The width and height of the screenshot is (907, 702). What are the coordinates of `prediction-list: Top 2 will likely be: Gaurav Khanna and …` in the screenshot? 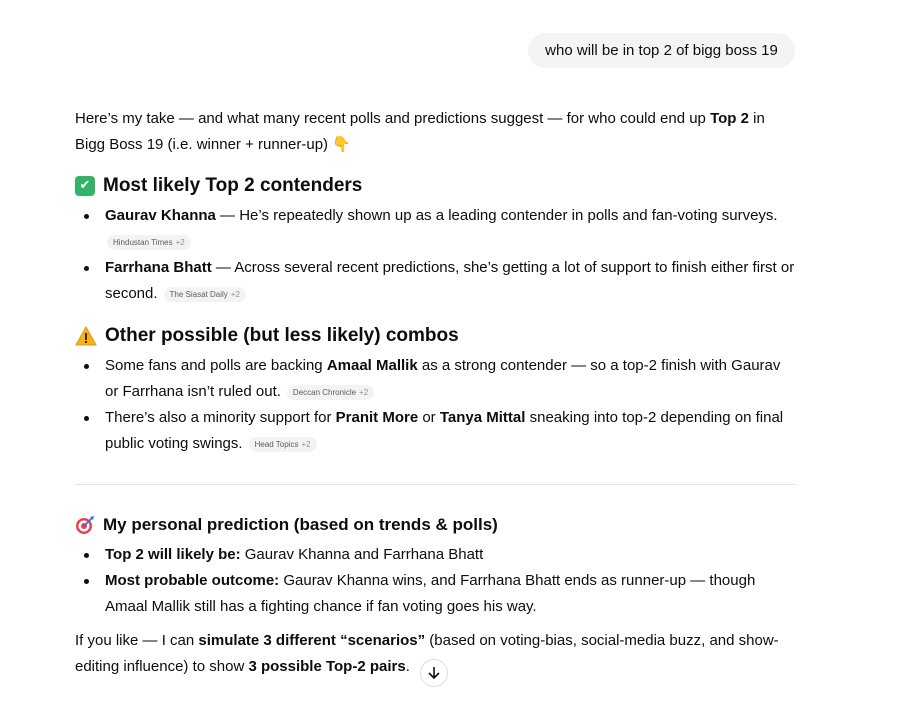 It's located at (435, 581).